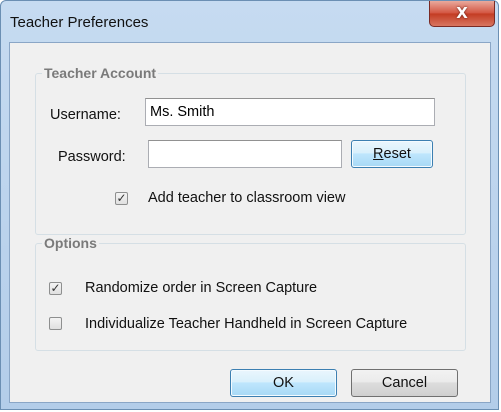  I want to click on add-teacher-checkbox: ✓, so click(121, 198).